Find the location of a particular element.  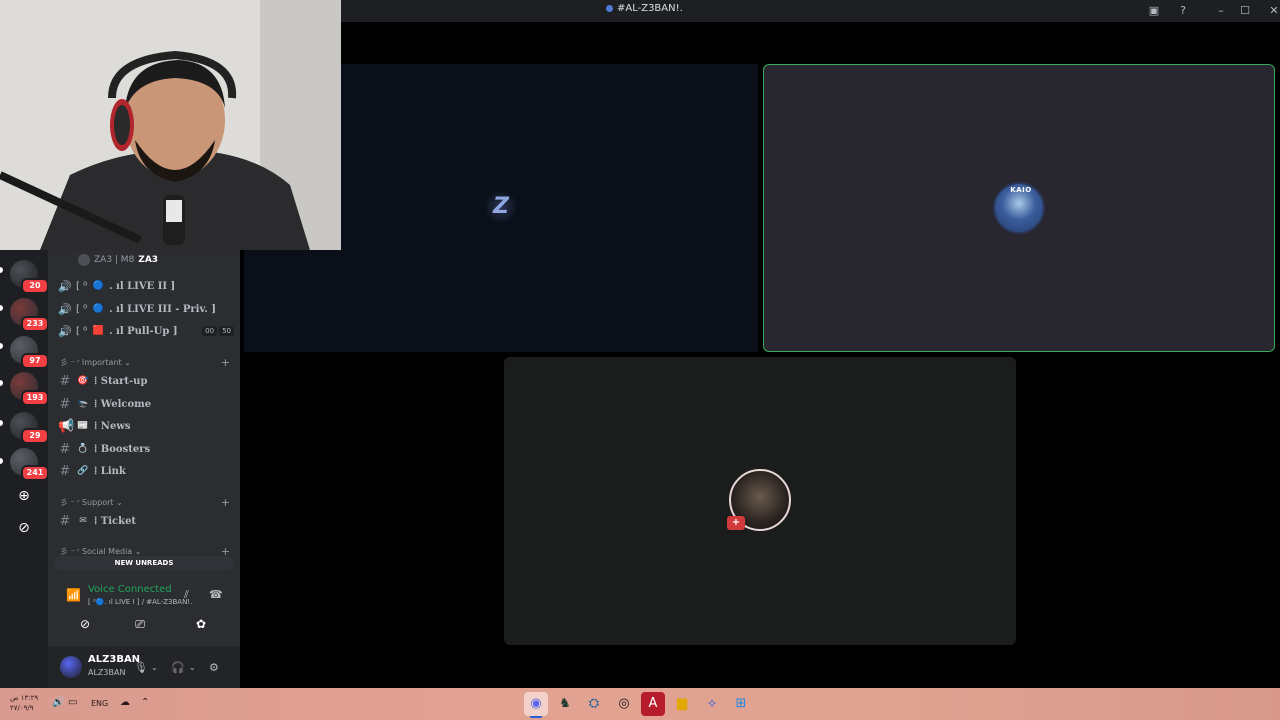

mention-badge: 29 is located at coordinates (35, 436).